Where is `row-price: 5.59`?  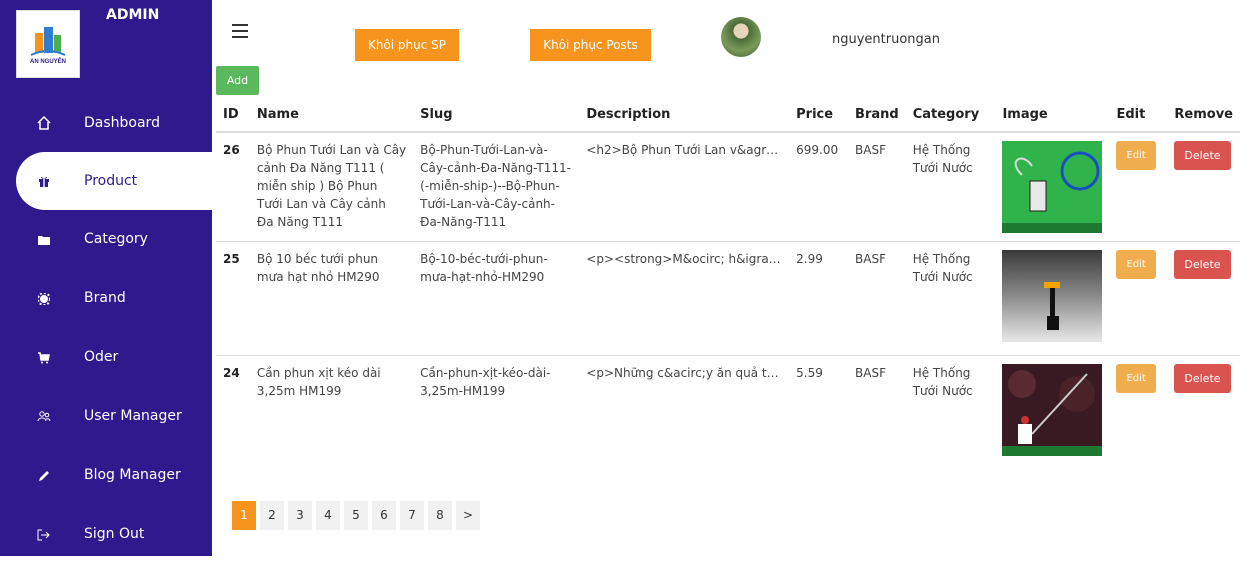 row-price: 5.59 is located at coordinates (819, 409).